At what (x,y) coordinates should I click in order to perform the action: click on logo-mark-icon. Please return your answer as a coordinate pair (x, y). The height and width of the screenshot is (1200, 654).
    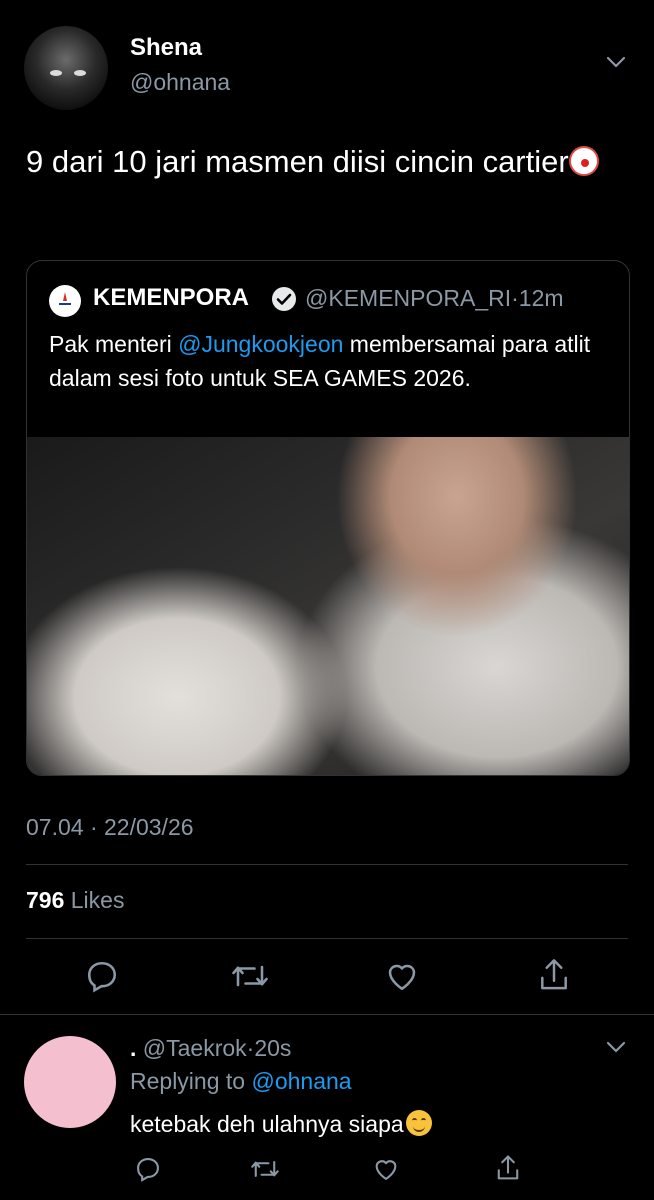
    Looking at the image, I should click on (65, 298).